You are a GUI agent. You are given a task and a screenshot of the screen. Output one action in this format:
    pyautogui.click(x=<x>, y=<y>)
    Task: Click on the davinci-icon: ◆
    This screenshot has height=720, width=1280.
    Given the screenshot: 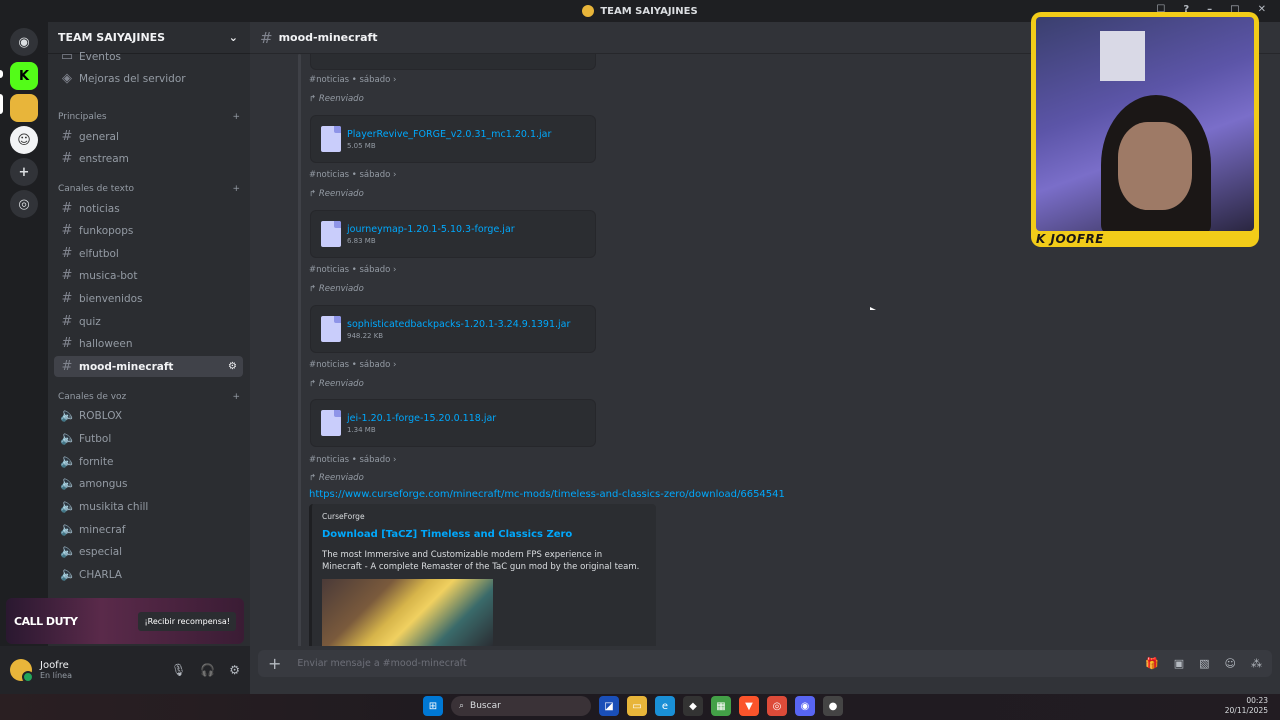 What is the action you would take?
    pyautogui.click(x=693, y=706)
    